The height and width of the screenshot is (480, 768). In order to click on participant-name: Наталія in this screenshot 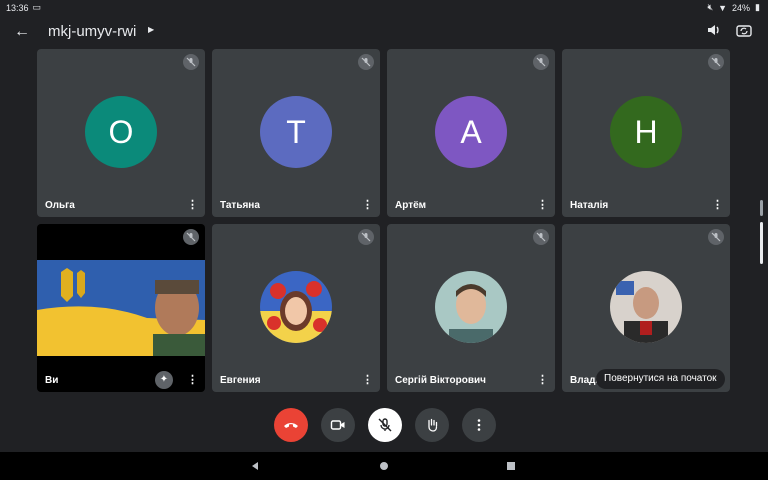, I will do `click(589, 205)`.